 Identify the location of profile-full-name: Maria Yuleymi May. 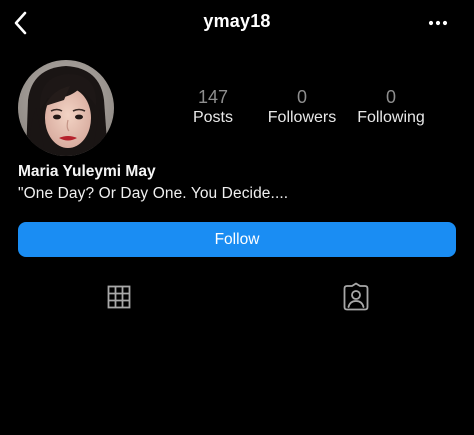
(87, 171).